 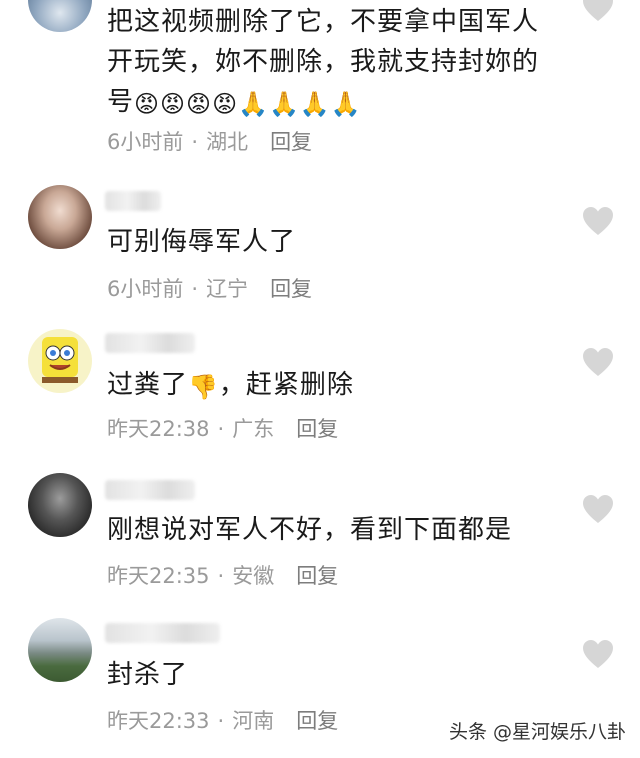 What do you see at coordinates (253, 721) in the screenshot?
I see `location: 河南` at bounding box center [253, 721].